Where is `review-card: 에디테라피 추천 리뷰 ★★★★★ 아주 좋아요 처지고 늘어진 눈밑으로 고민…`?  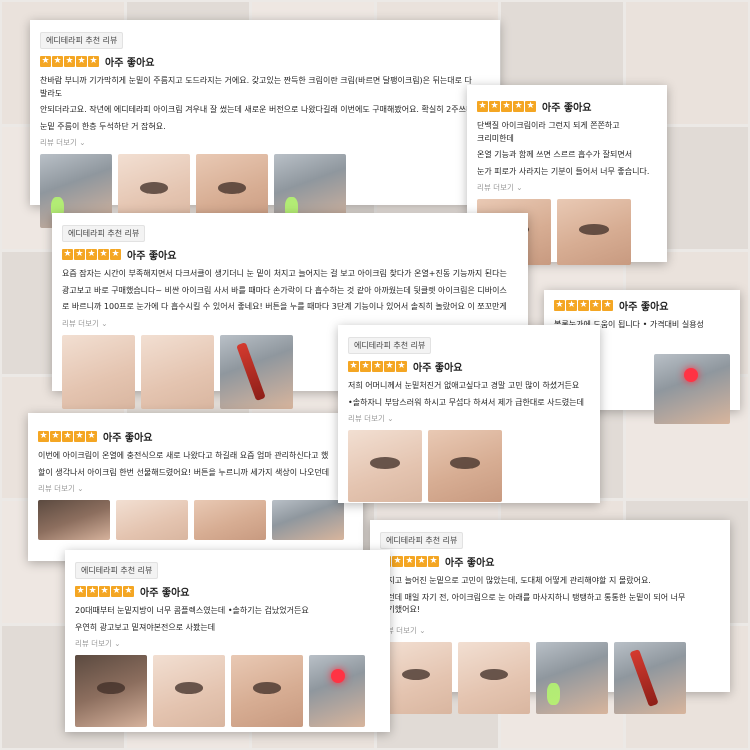 review-card: 에디테라피 추천 리뷰 ★★★★★ 아주 좋아요 처지고 늘어진 눈밑으로 고민… is located at coordinates (550, 617).